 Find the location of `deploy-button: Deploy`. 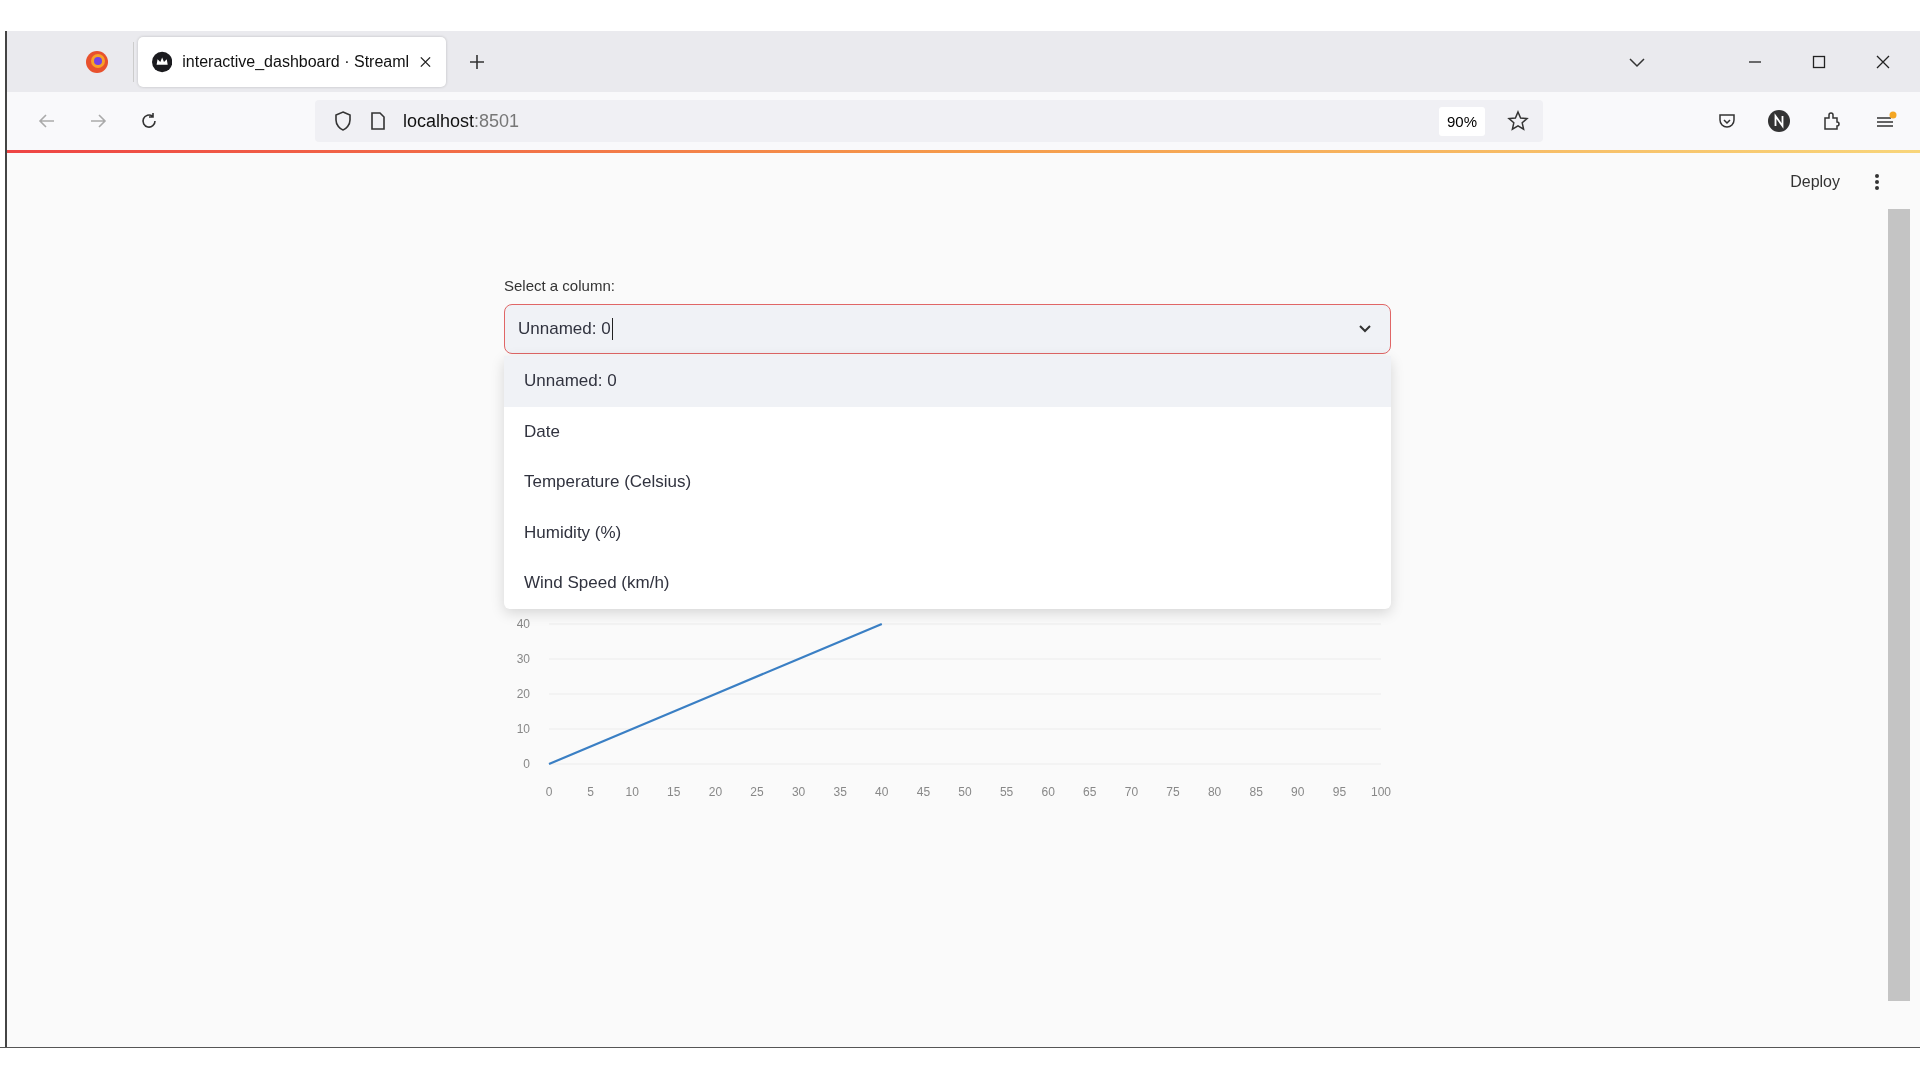

deploy-button: Deploy is located at coordinates (1815, 182).